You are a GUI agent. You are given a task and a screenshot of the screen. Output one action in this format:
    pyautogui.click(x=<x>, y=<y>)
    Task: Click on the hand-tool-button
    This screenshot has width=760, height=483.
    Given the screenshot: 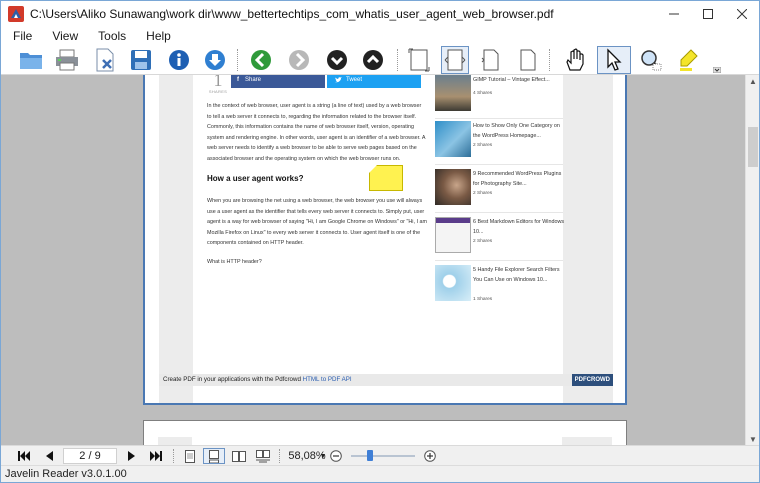 What is the action you would take?
    pyautogui.click(x=575, y=60)
    